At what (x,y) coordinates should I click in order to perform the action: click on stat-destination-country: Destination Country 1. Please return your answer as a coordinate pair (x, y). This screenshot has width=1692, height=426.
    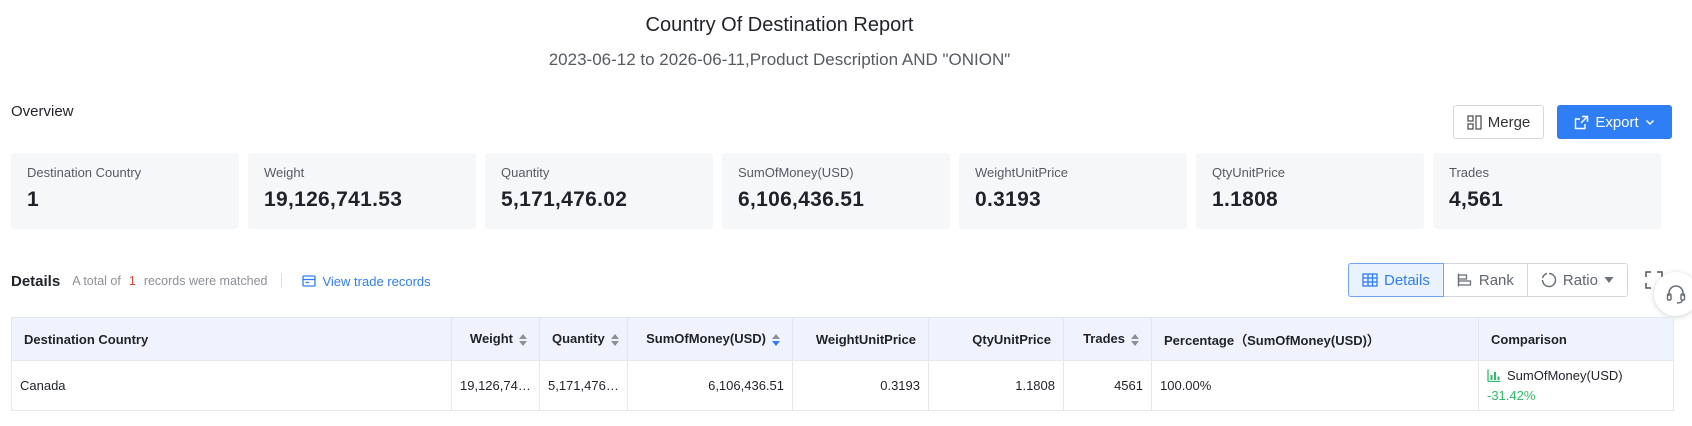
    Looking at the image, I should click on (125, 191).